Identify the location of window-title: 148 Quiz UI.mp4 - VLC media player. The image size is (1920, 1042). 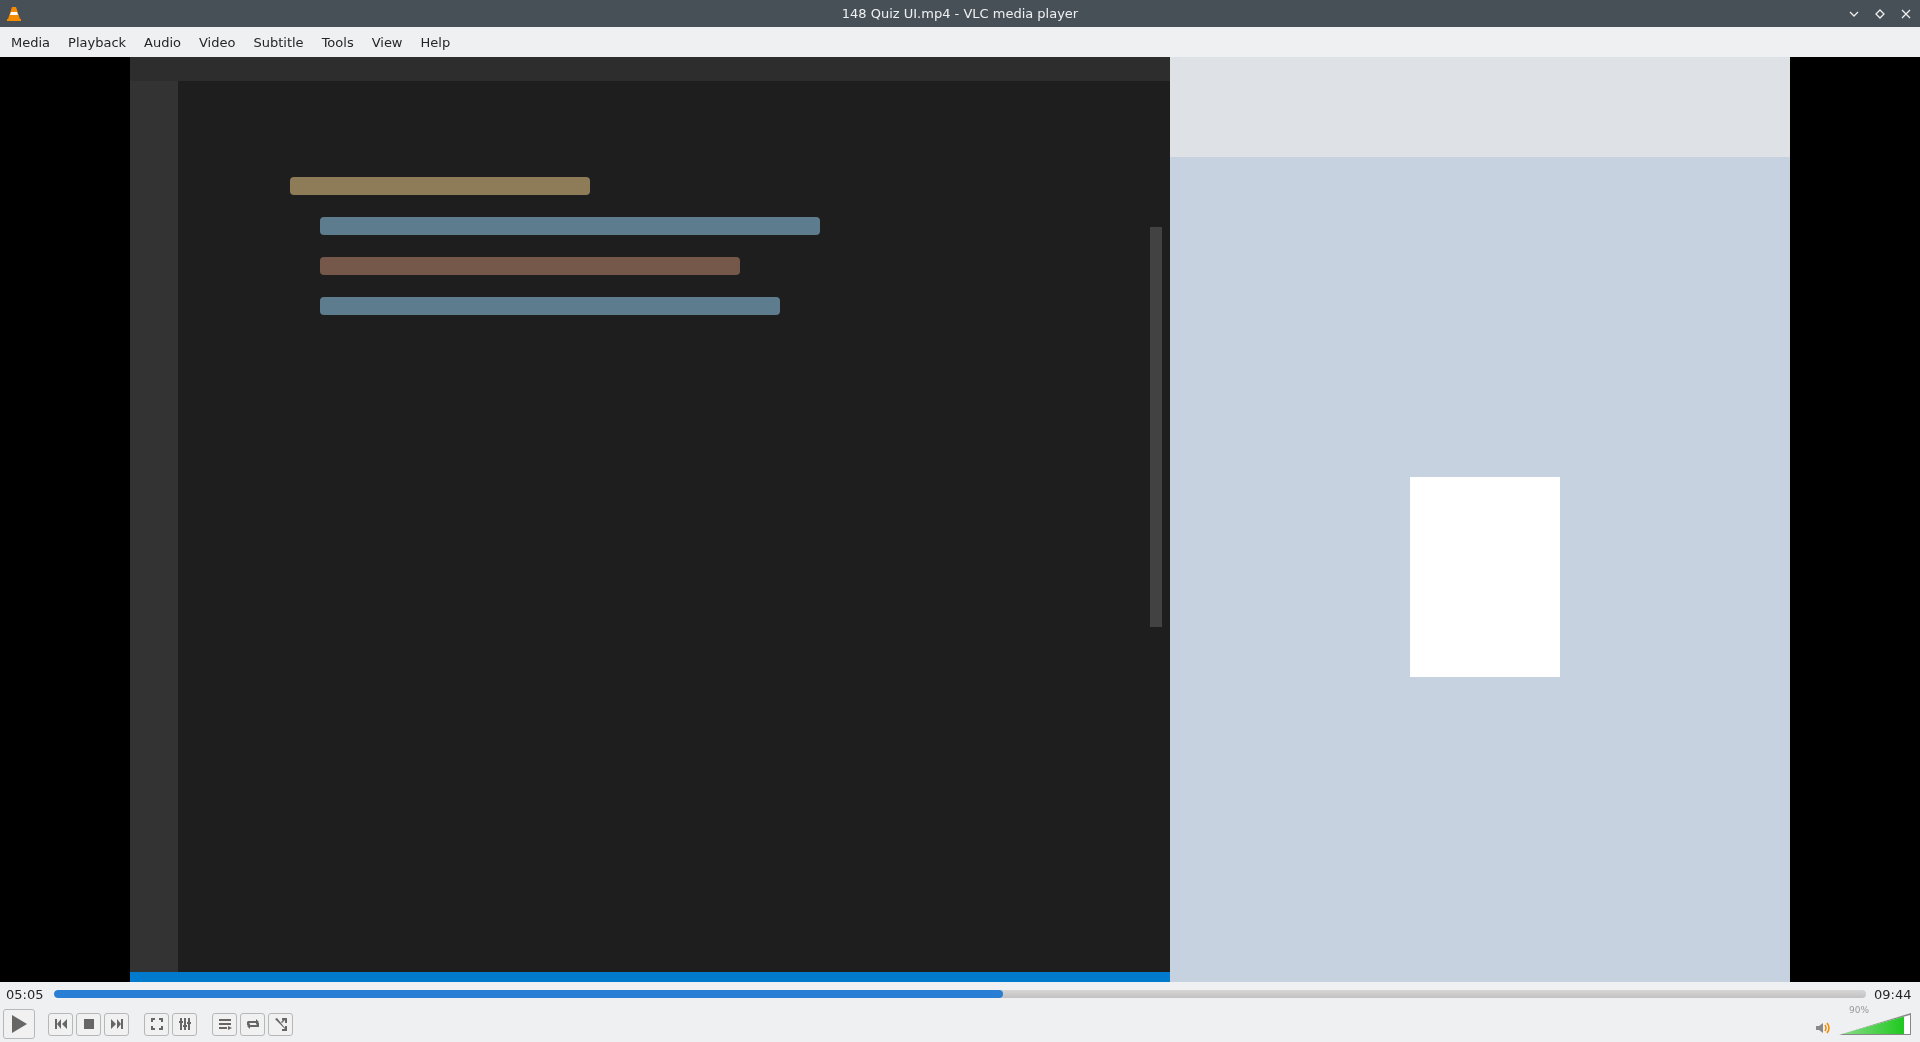
(960, 13).